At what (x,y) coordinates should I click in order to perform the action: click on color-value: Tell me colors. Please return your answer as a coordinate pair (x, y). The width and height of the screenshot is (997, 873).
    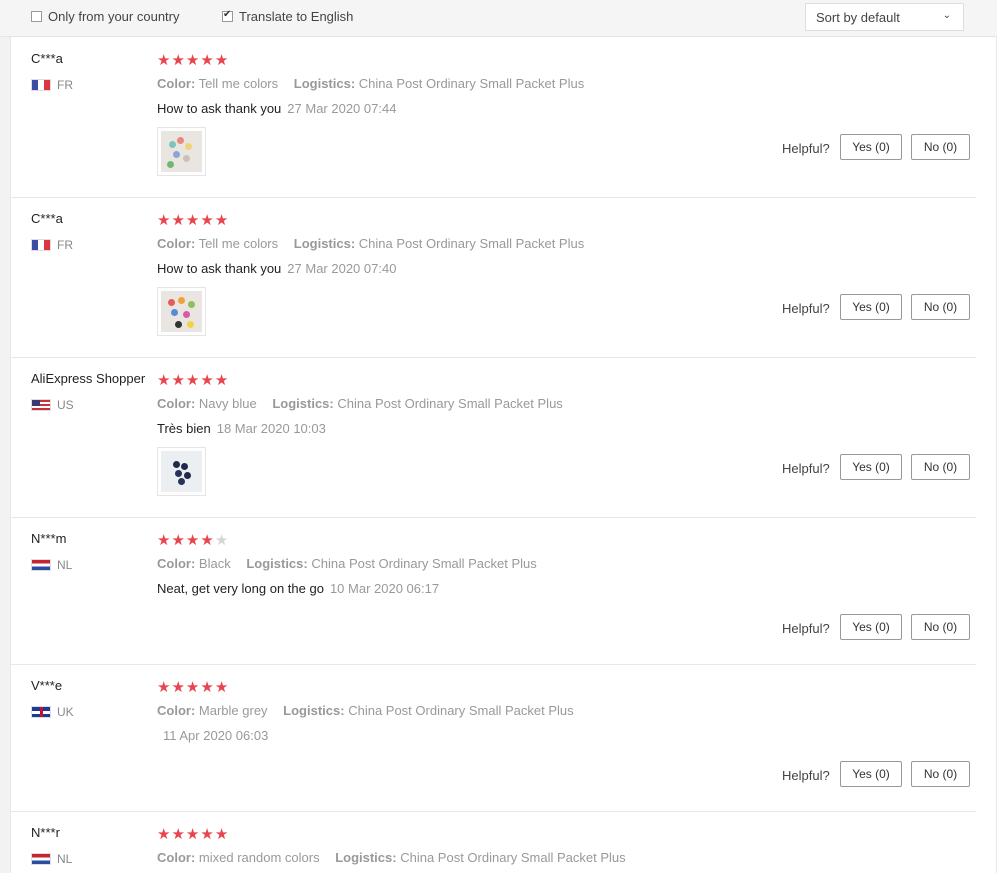
    Looking at the image, I should click on (238, 83).